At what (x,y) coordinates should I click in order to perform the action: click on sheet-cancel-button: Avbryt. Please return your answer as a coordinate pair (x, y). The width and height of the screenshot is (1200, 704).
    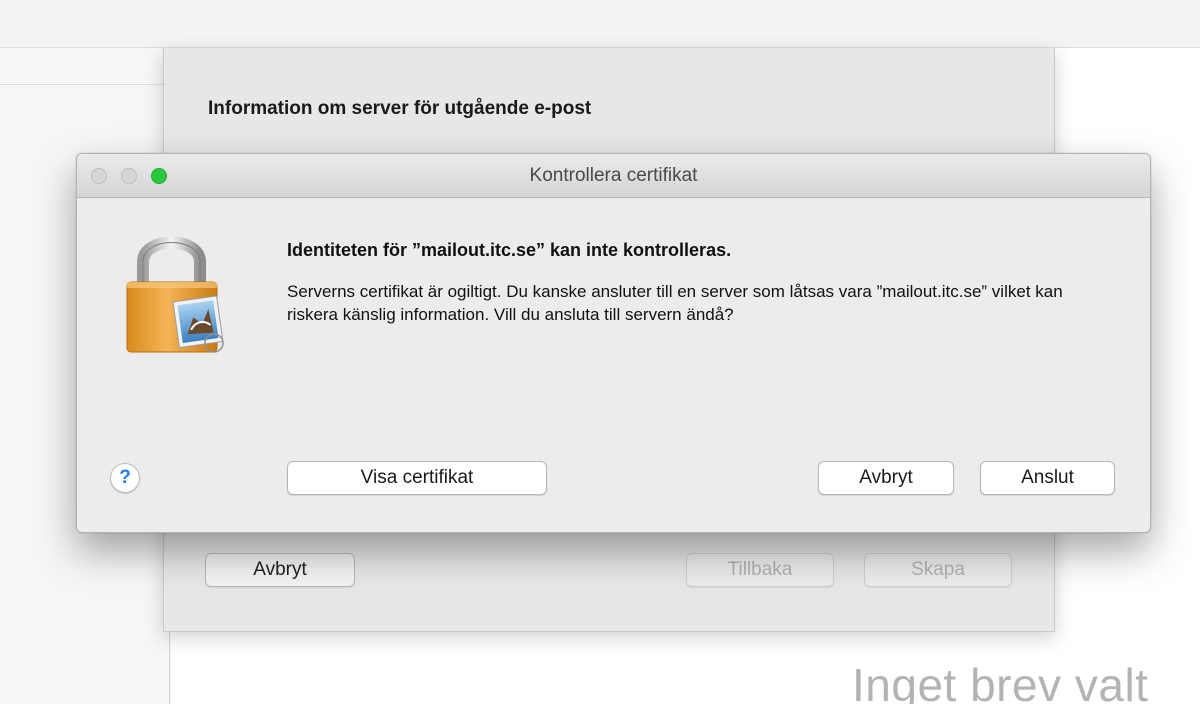
    Looking at the image, I should click on (280, 570).